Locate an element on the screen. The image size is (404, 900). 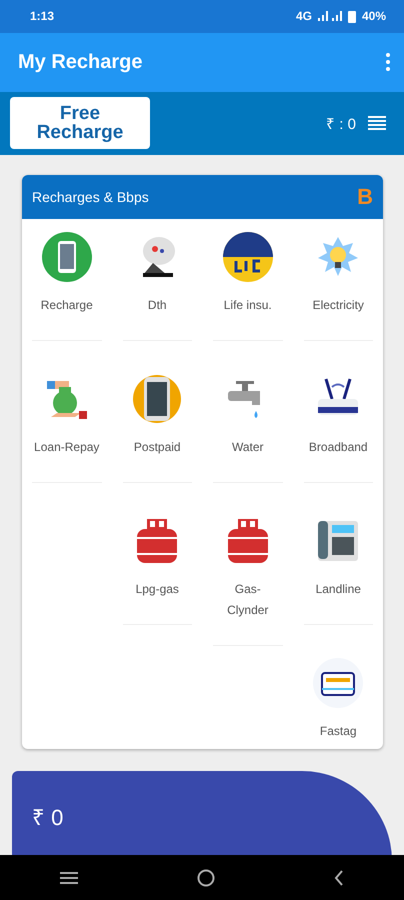
network-type: 4G is located at coordinates (304, 16).